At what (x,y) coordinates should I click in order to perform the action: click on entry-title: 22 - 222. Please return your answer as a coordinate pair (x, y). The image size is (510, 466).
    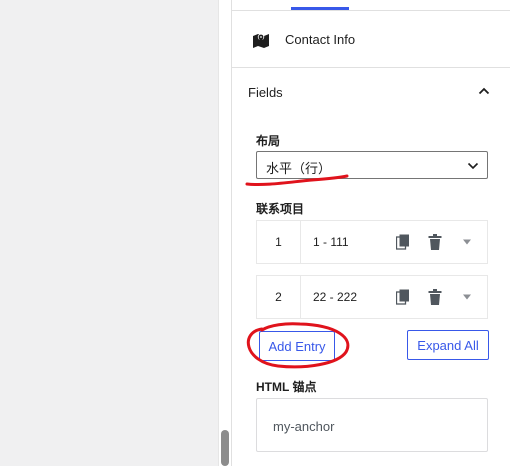
    Looking at the image, I should click on (335, 297).